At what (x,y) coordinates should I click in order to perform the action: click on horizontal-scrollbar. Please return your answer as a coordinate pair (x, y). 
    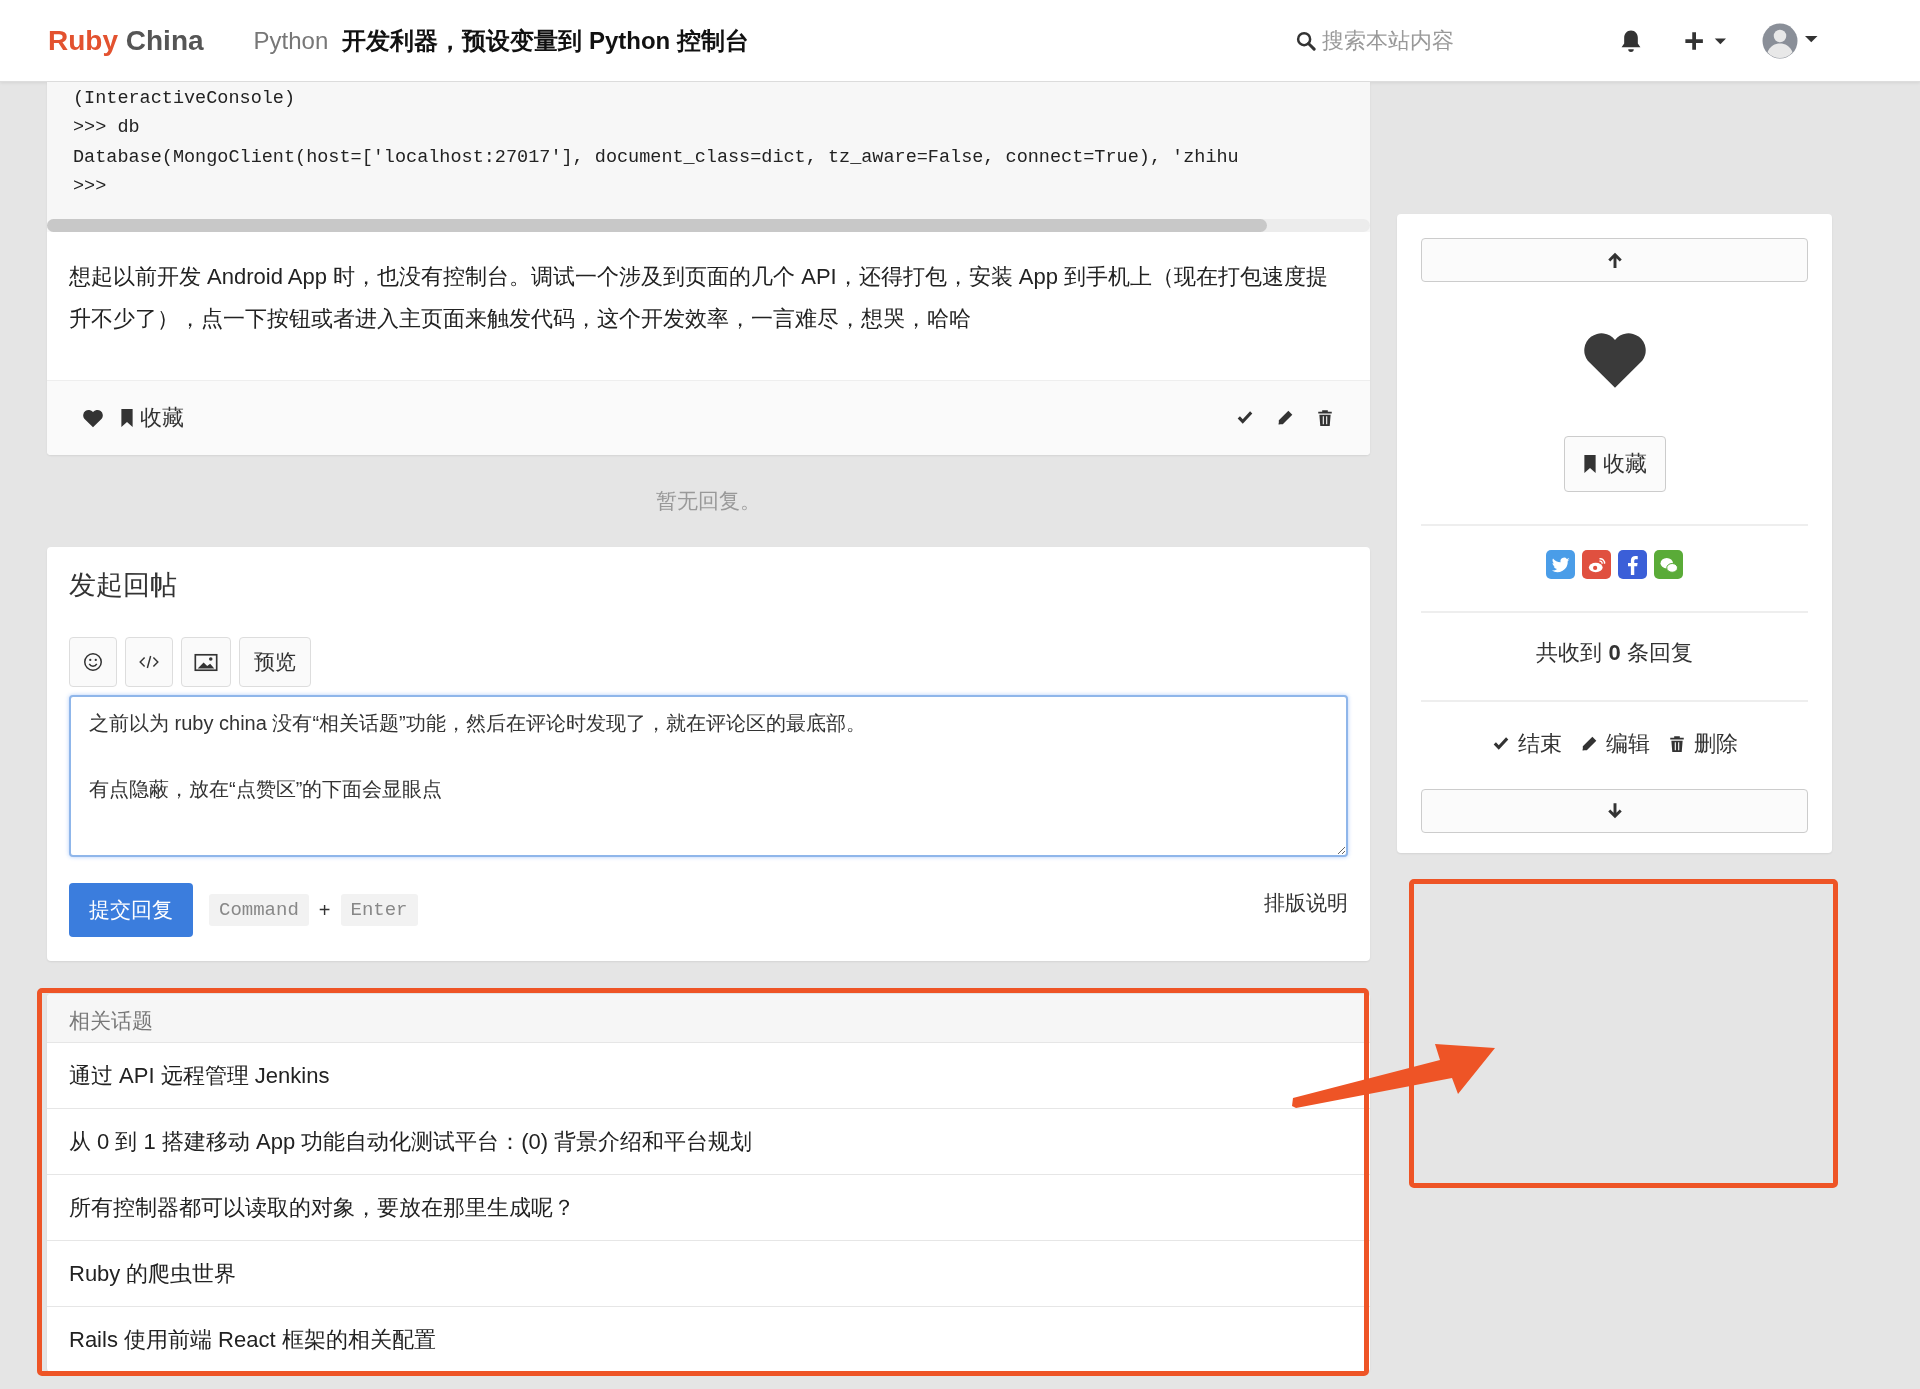
    Looking at the image, I should click on (708, 226).